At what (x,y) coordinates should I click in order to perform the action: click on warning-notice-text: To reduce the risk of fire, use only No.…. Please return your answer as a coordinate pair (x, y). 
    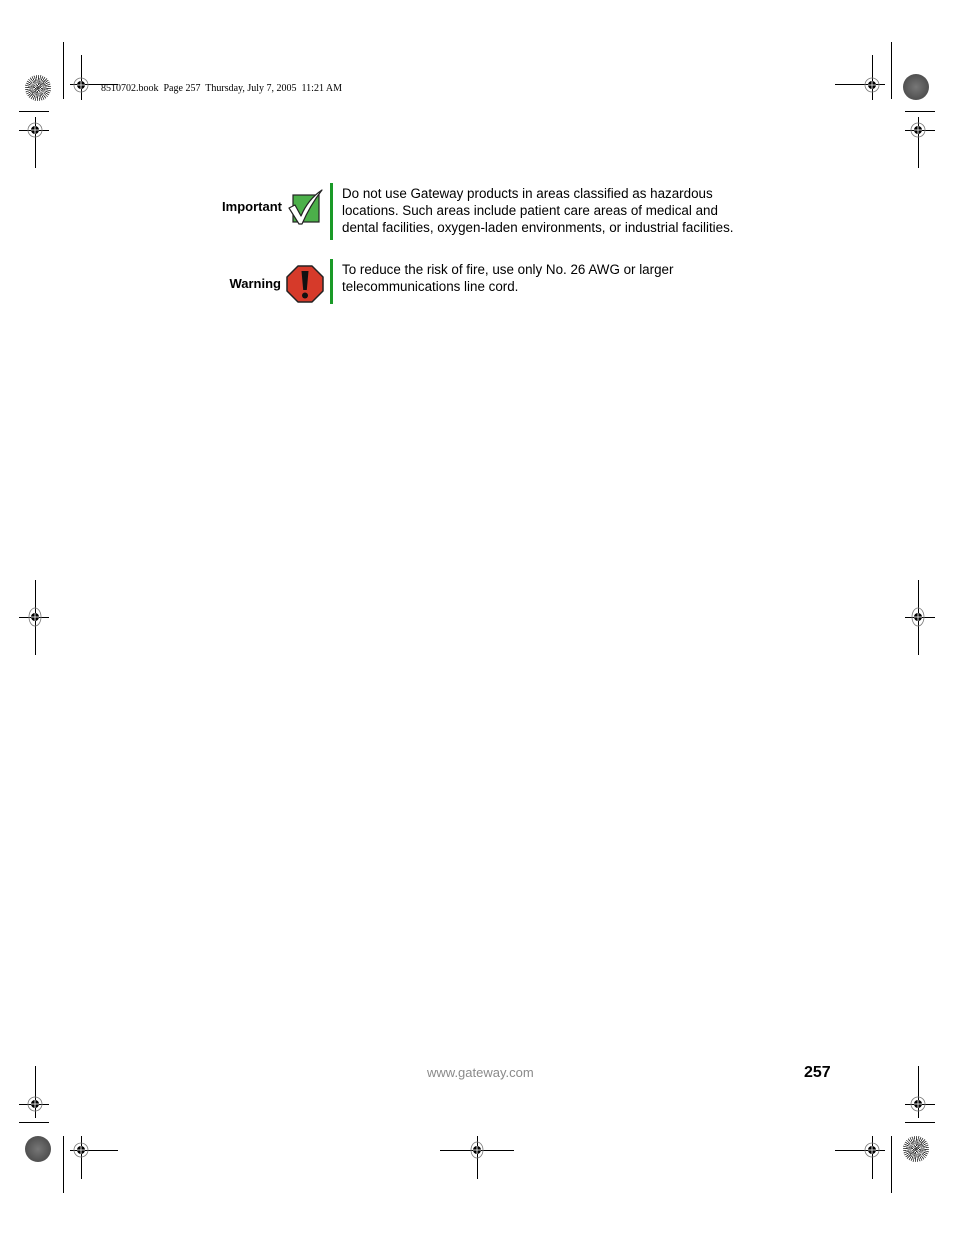
    Looking at the image, I should click on (557, 278).